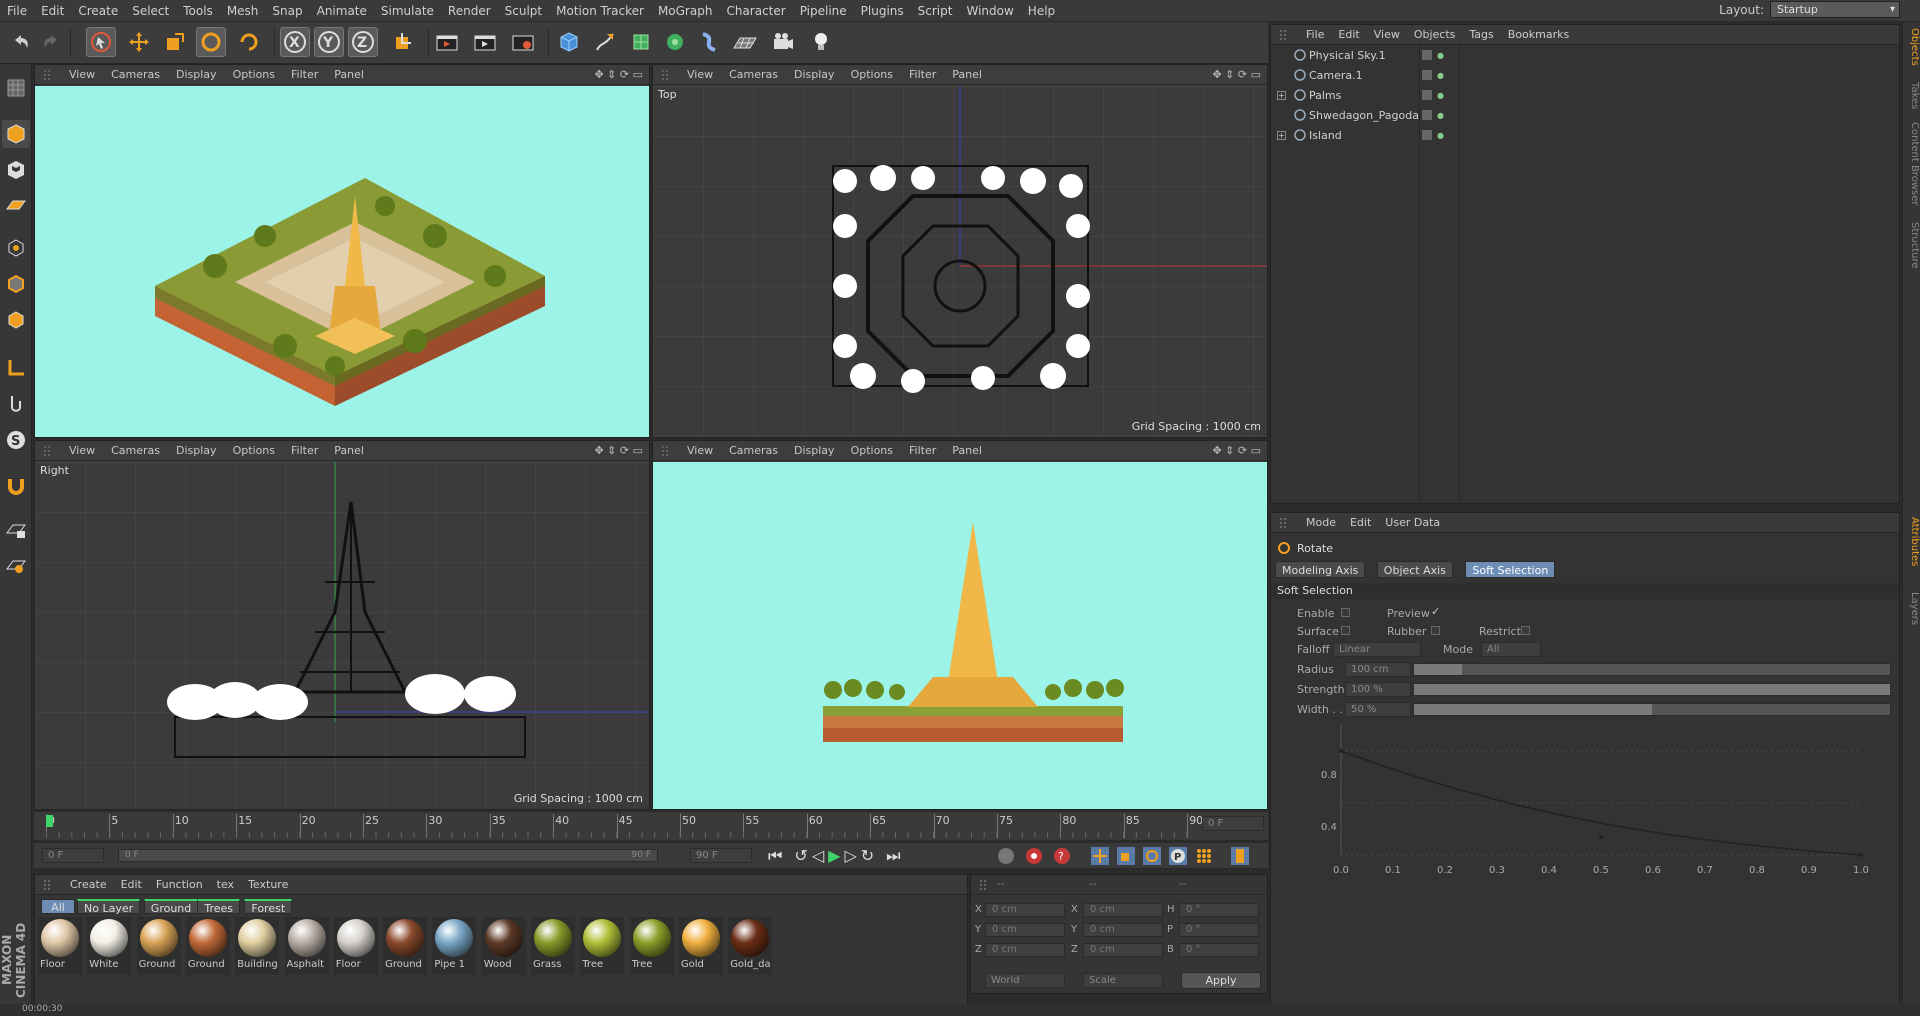  I want to click on go-to-end-icon: ⏭, so click(893, 856).